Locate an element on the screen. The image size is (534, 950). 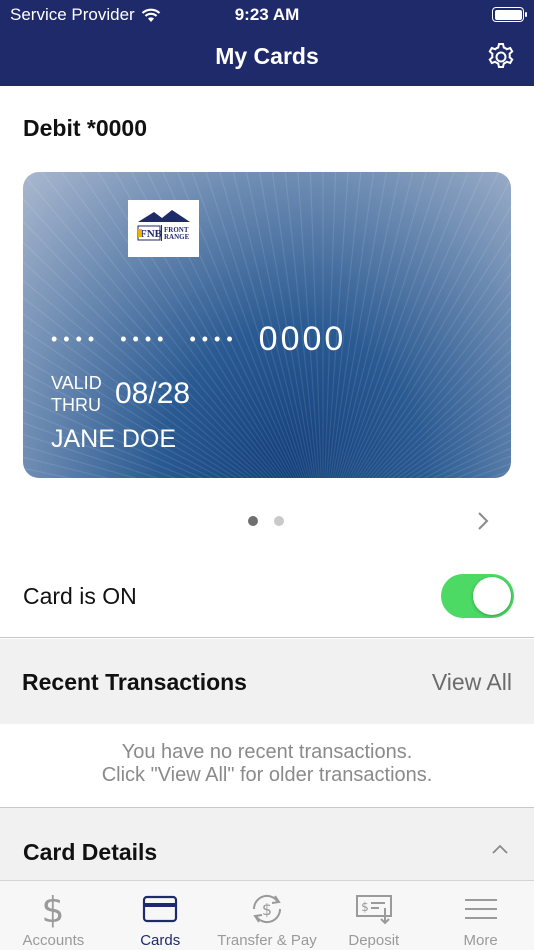
card-toggle-row: Card is ON is located at coordinates (267, 604).